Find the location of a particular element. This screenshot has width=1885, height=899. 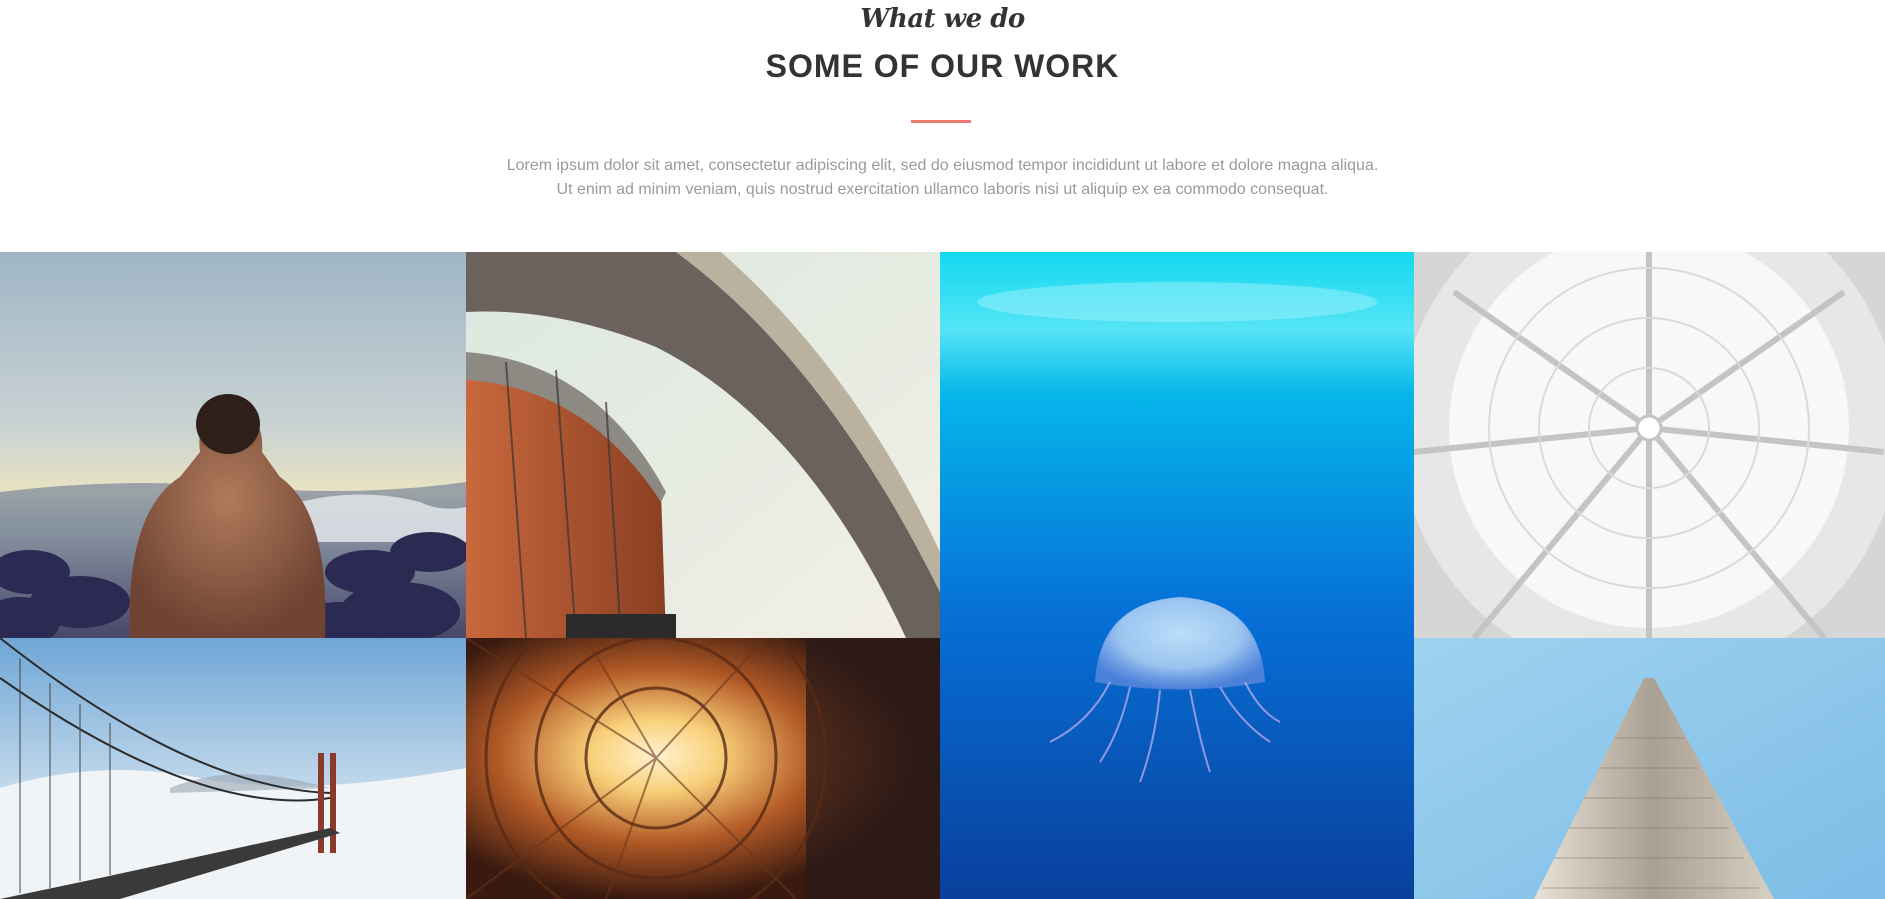

gallery-item-bridge is located at coordinates (233, 768).